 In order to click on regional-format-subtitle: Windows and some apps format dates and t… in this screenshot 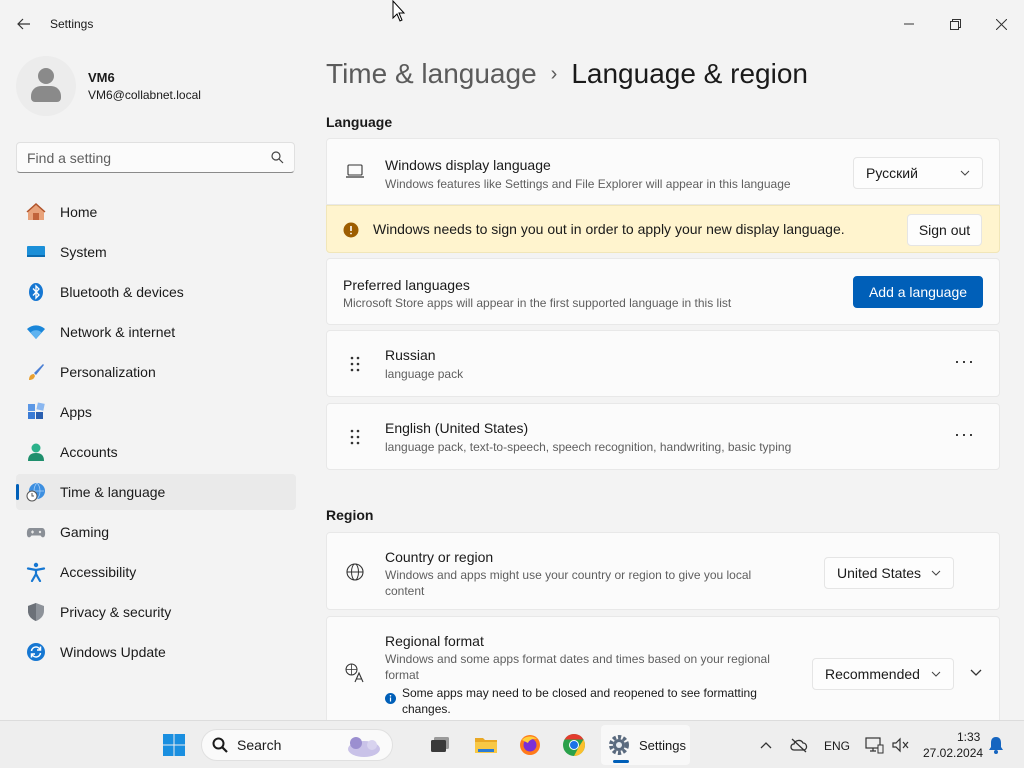, I will do `click(577, 667)`.